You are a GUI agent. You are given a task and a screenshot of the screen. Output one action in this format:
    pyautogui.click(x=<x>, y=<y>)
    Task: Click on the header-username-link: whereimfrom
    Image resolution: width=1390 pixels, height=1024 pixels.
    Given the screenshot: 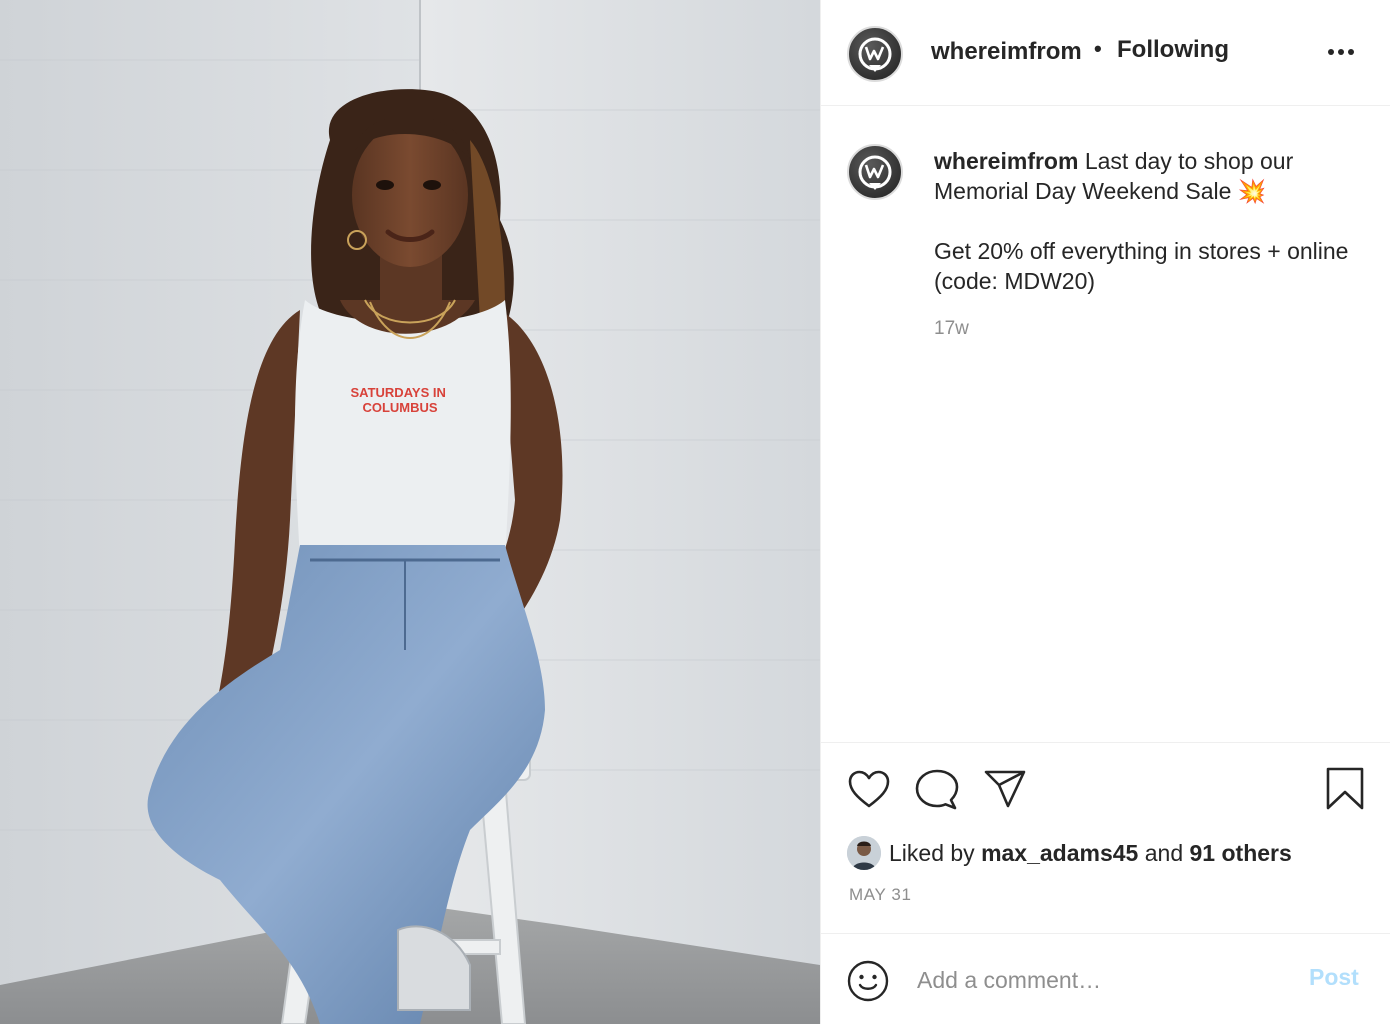 What is the action you would take?
    pyautogui.click(x=1006, y=52)
    